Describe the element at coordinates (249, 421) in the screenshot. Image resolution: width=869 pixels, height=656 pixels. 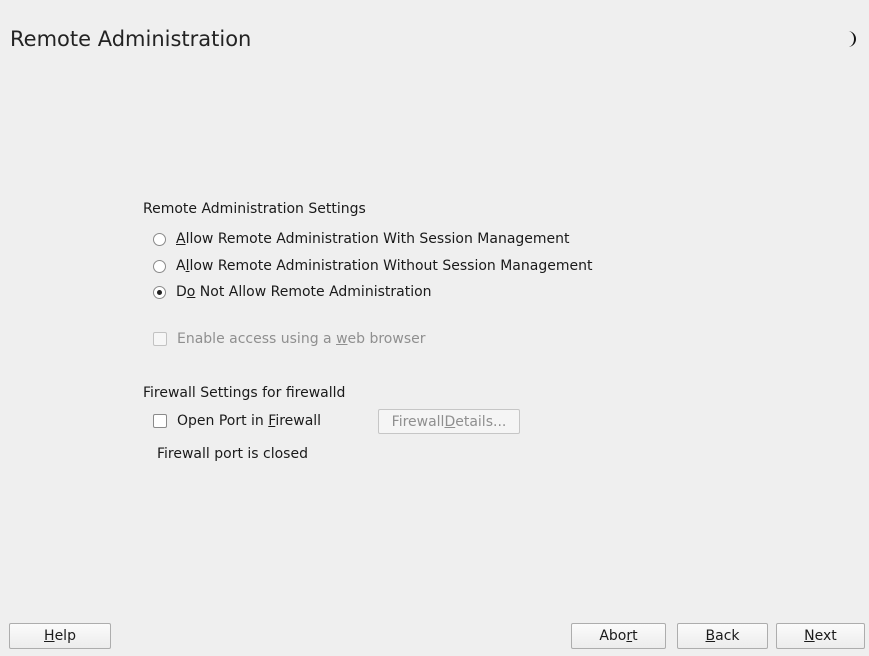
I see `open-port-label: Open Port in Firewall` at that location.